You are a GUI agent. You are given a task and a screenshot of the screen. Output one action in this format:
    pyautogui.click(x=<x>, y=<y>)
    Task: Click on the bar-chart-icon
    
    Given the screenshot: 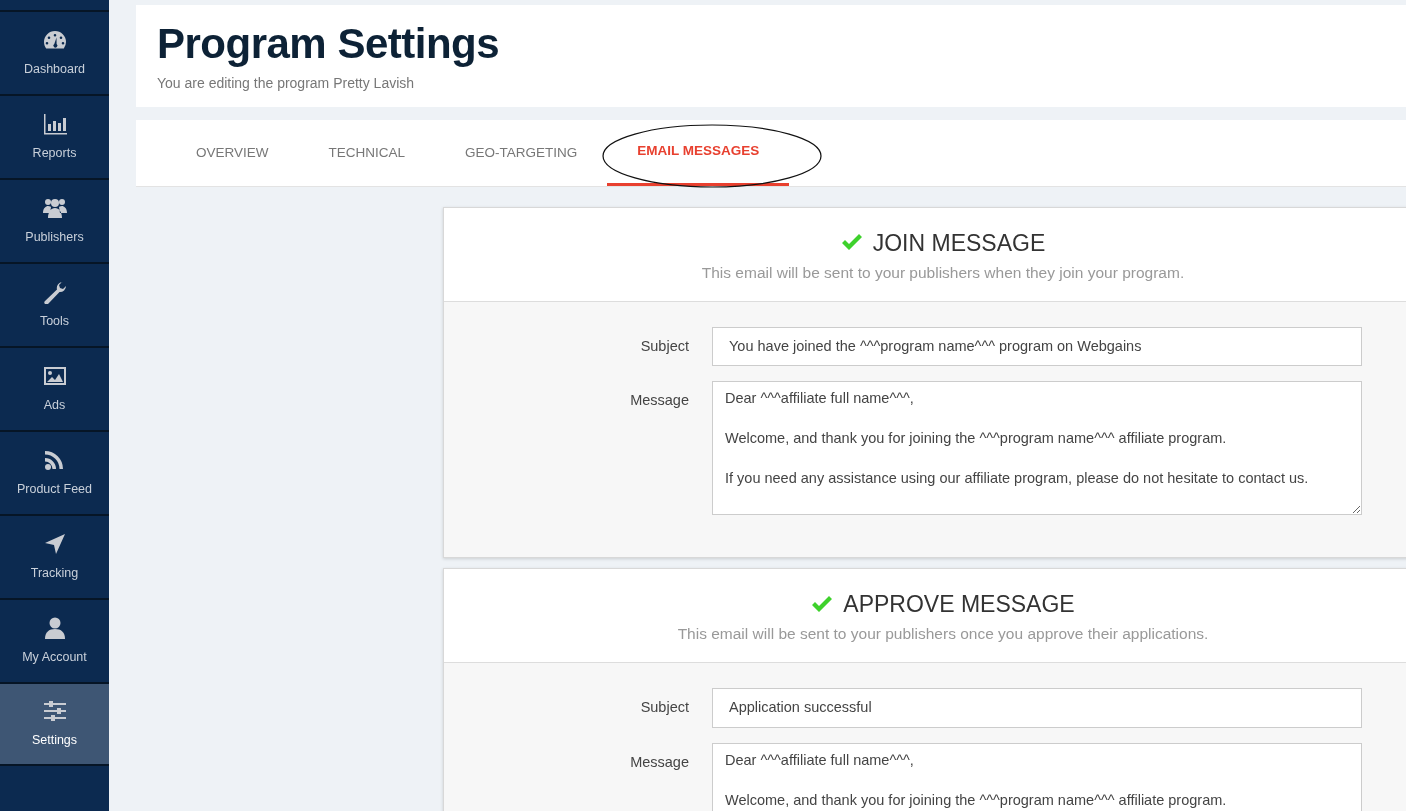 What is the action you would take?
    pyautogui.click(x=54, y=123)
    